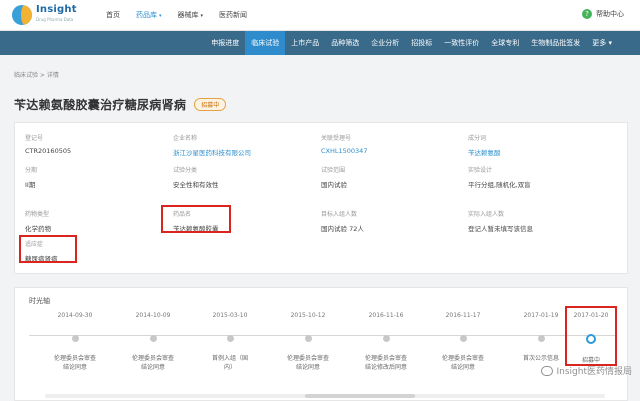 Image resolution: width=640 pixels, height=401 pixels. I want to click on field-reg-no: 登记号 CTR20160505, so click(48, 145).